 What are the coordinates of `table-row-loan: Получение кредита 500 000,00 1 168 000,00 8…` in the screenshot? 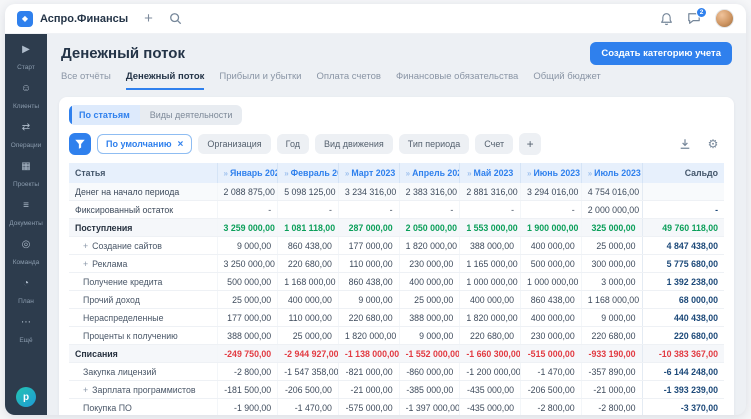 It's located at (396, 281).